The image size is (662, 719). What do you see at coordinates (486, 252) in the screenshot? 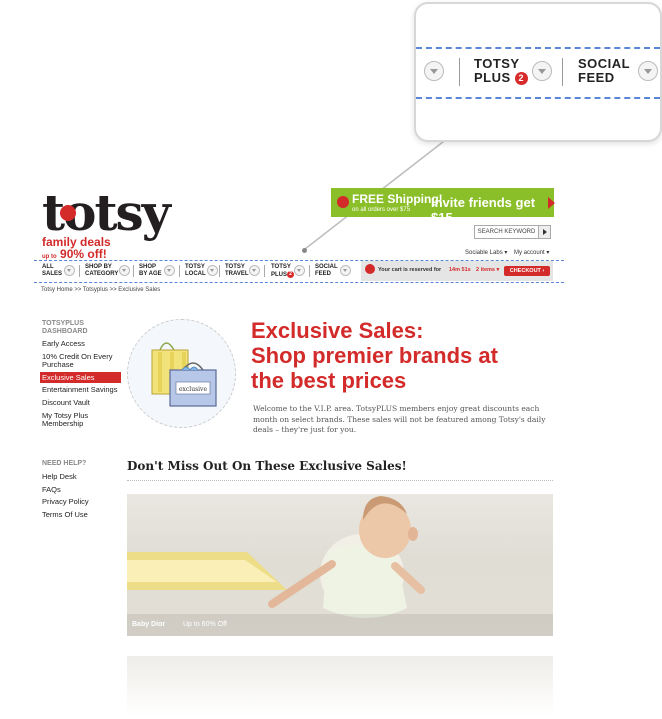
I see `sociable-labs-link: Sociable Labs ▾` at bounding box center [486, 252].